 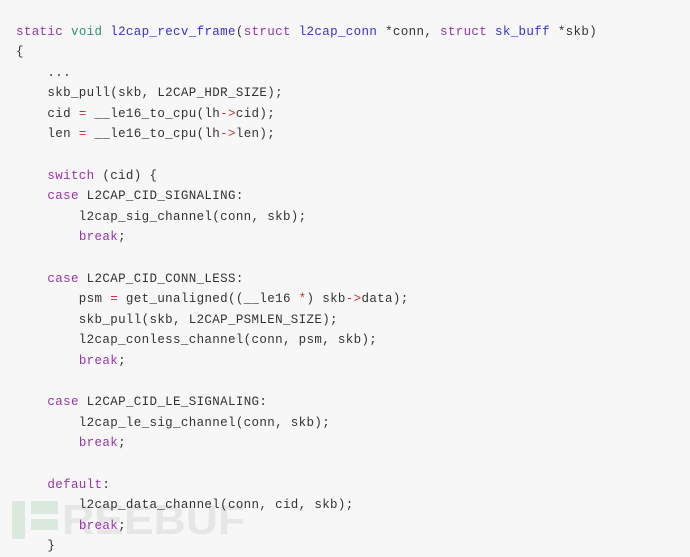 I want to click on code-token-kw: switch, so click(x=71, y=175).